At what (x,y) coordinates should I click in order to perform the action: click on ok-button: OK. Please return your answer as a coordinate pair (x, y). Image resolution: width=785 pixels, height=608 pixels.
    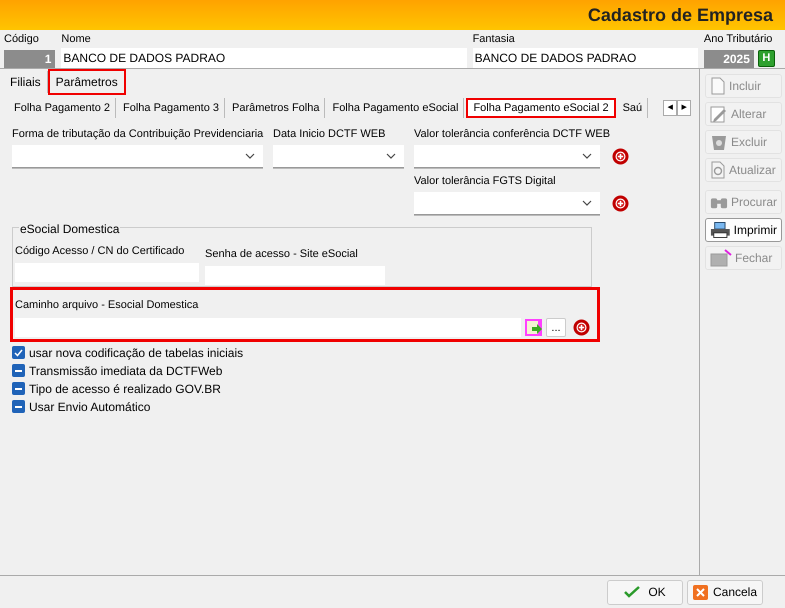
    Looking at the image, I should click on (645, 592).